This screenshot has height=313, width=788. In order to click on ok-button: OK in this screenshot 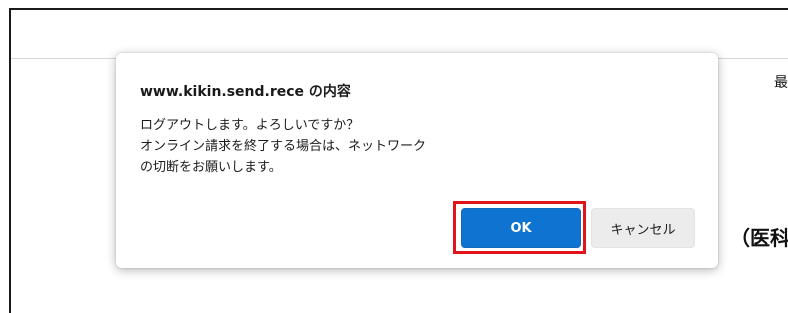, I will do `click(521, 228)`.